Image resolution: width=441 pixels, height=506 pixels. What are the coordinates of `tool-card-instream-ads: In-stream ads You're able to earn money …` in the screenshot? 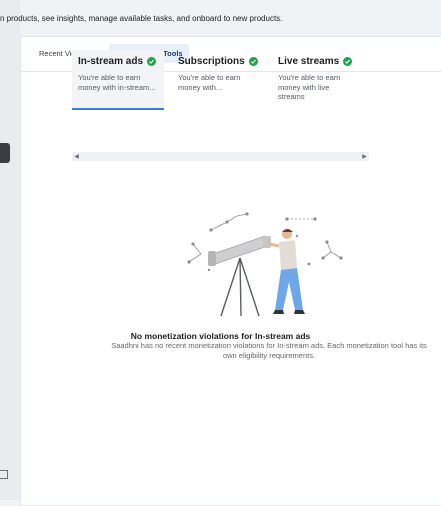 It's located at (118, 80).